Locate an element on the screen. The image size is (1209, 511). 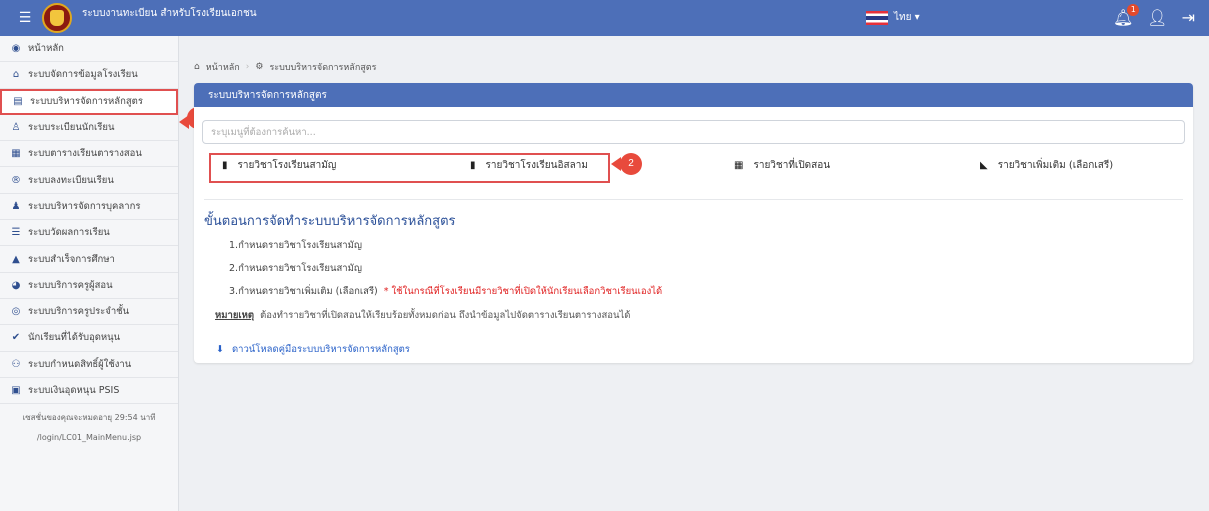
thai-flag-icon is located at coordinates (877, 17).